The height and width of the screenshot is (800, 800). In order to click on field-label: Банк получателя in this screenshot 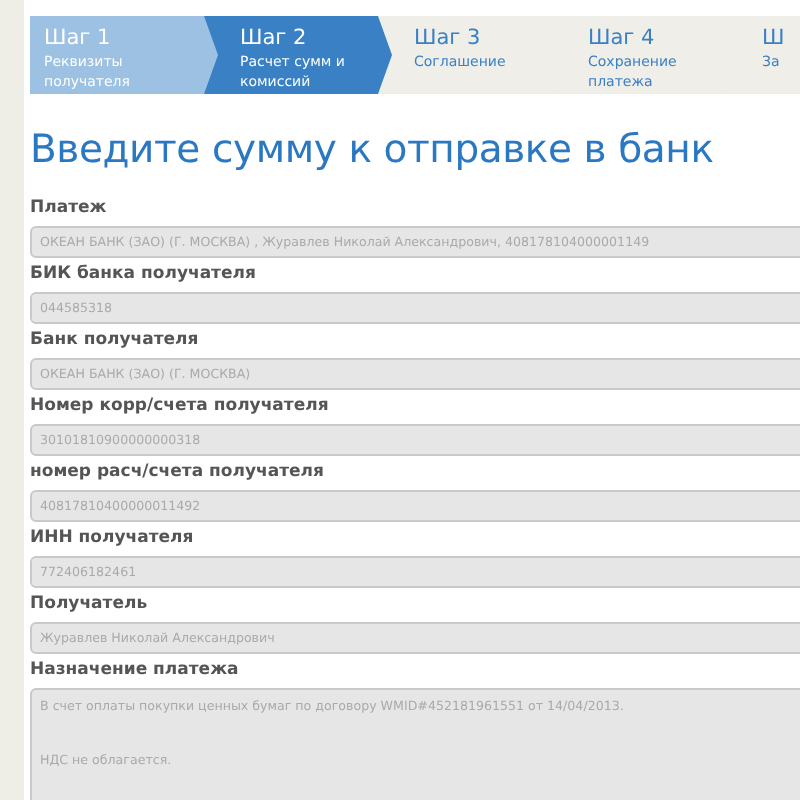, I will do `click(115, 341)`.